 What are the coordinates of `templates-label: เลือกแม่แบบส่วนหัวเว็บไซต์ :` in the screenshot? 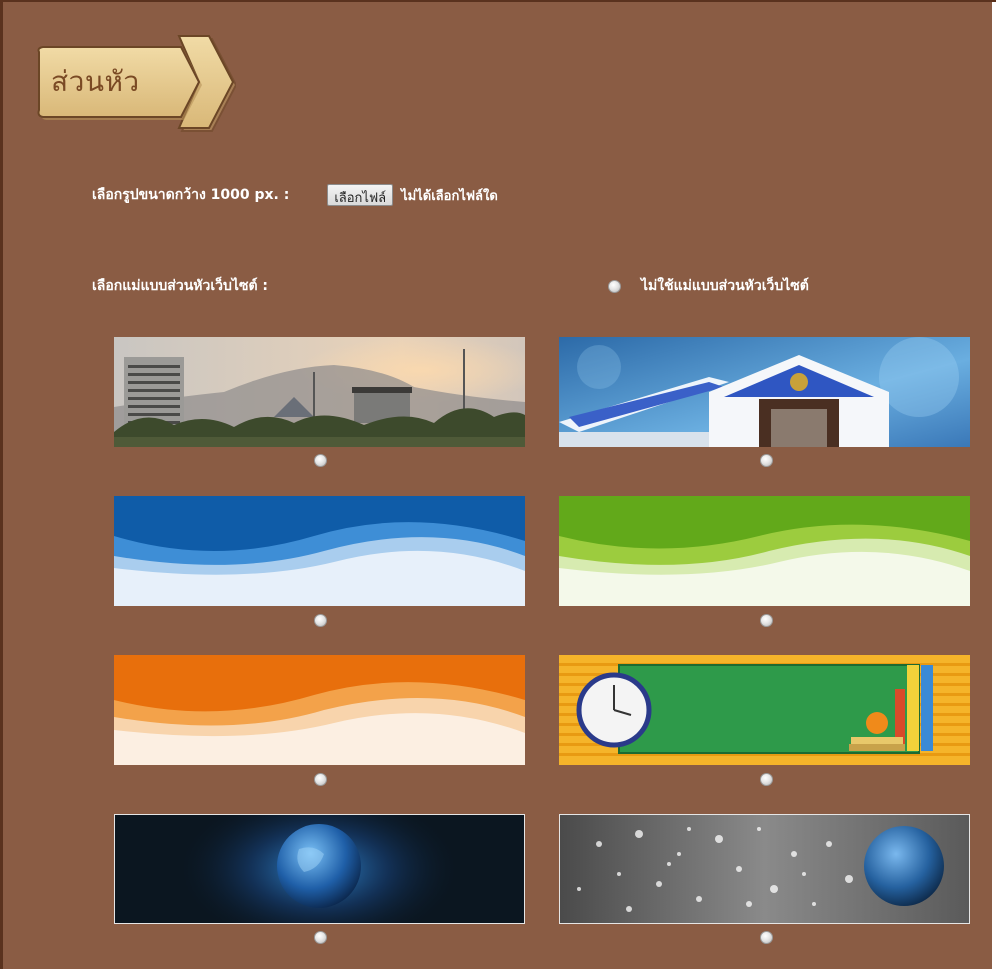 It's located at (180, 286).